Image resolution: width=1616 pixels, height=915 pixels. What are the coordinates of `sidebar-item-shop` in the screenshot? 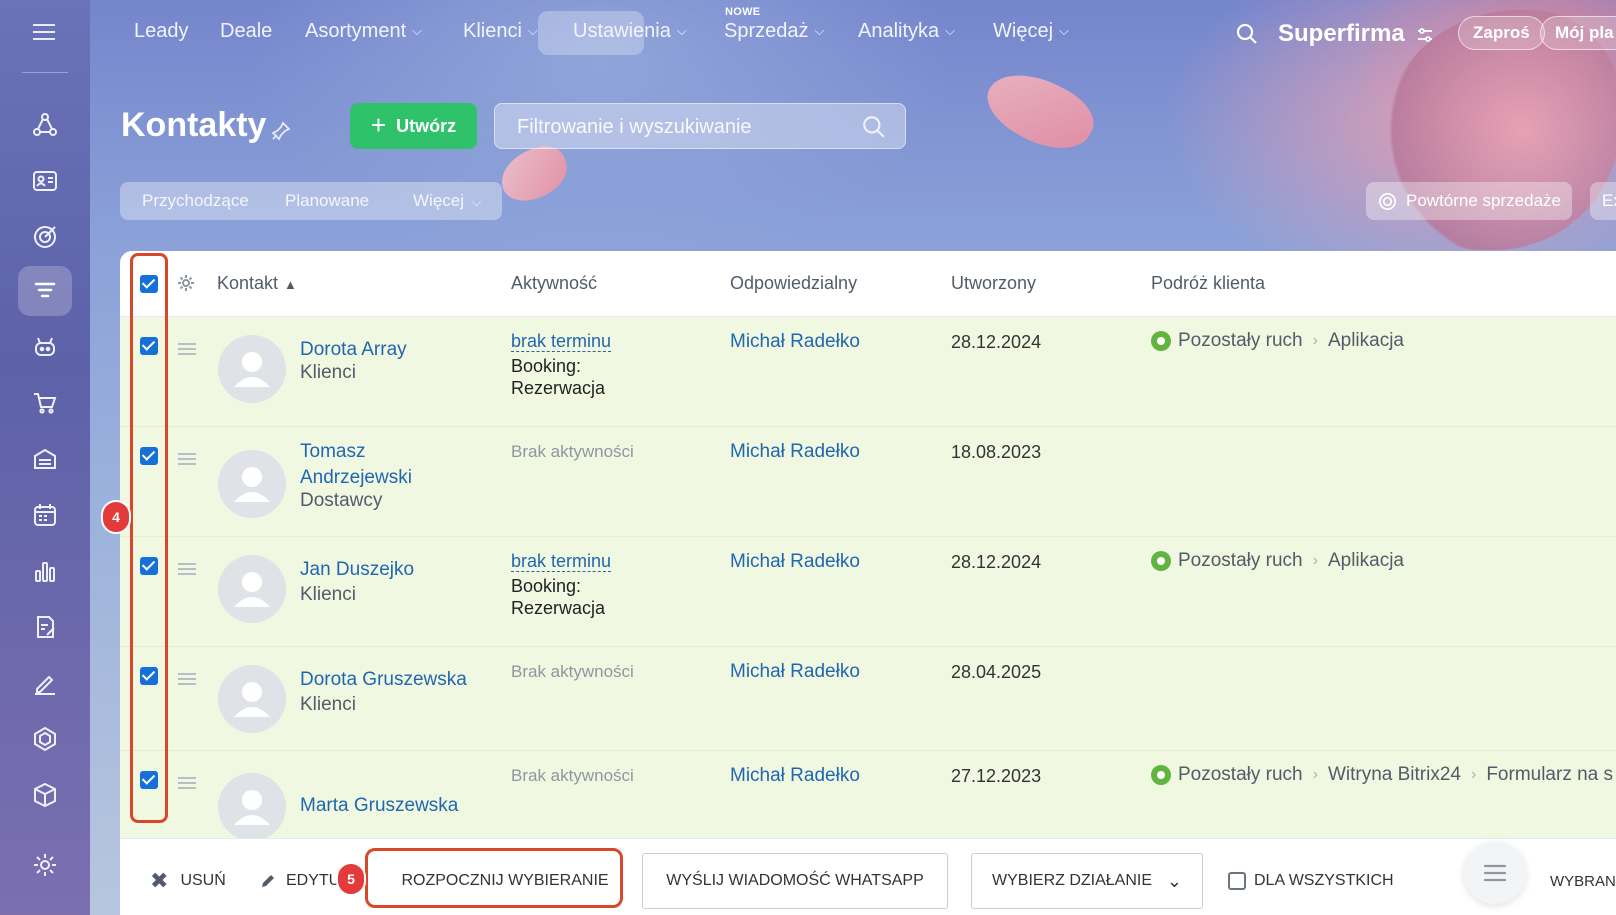 It's located at (45, 403).